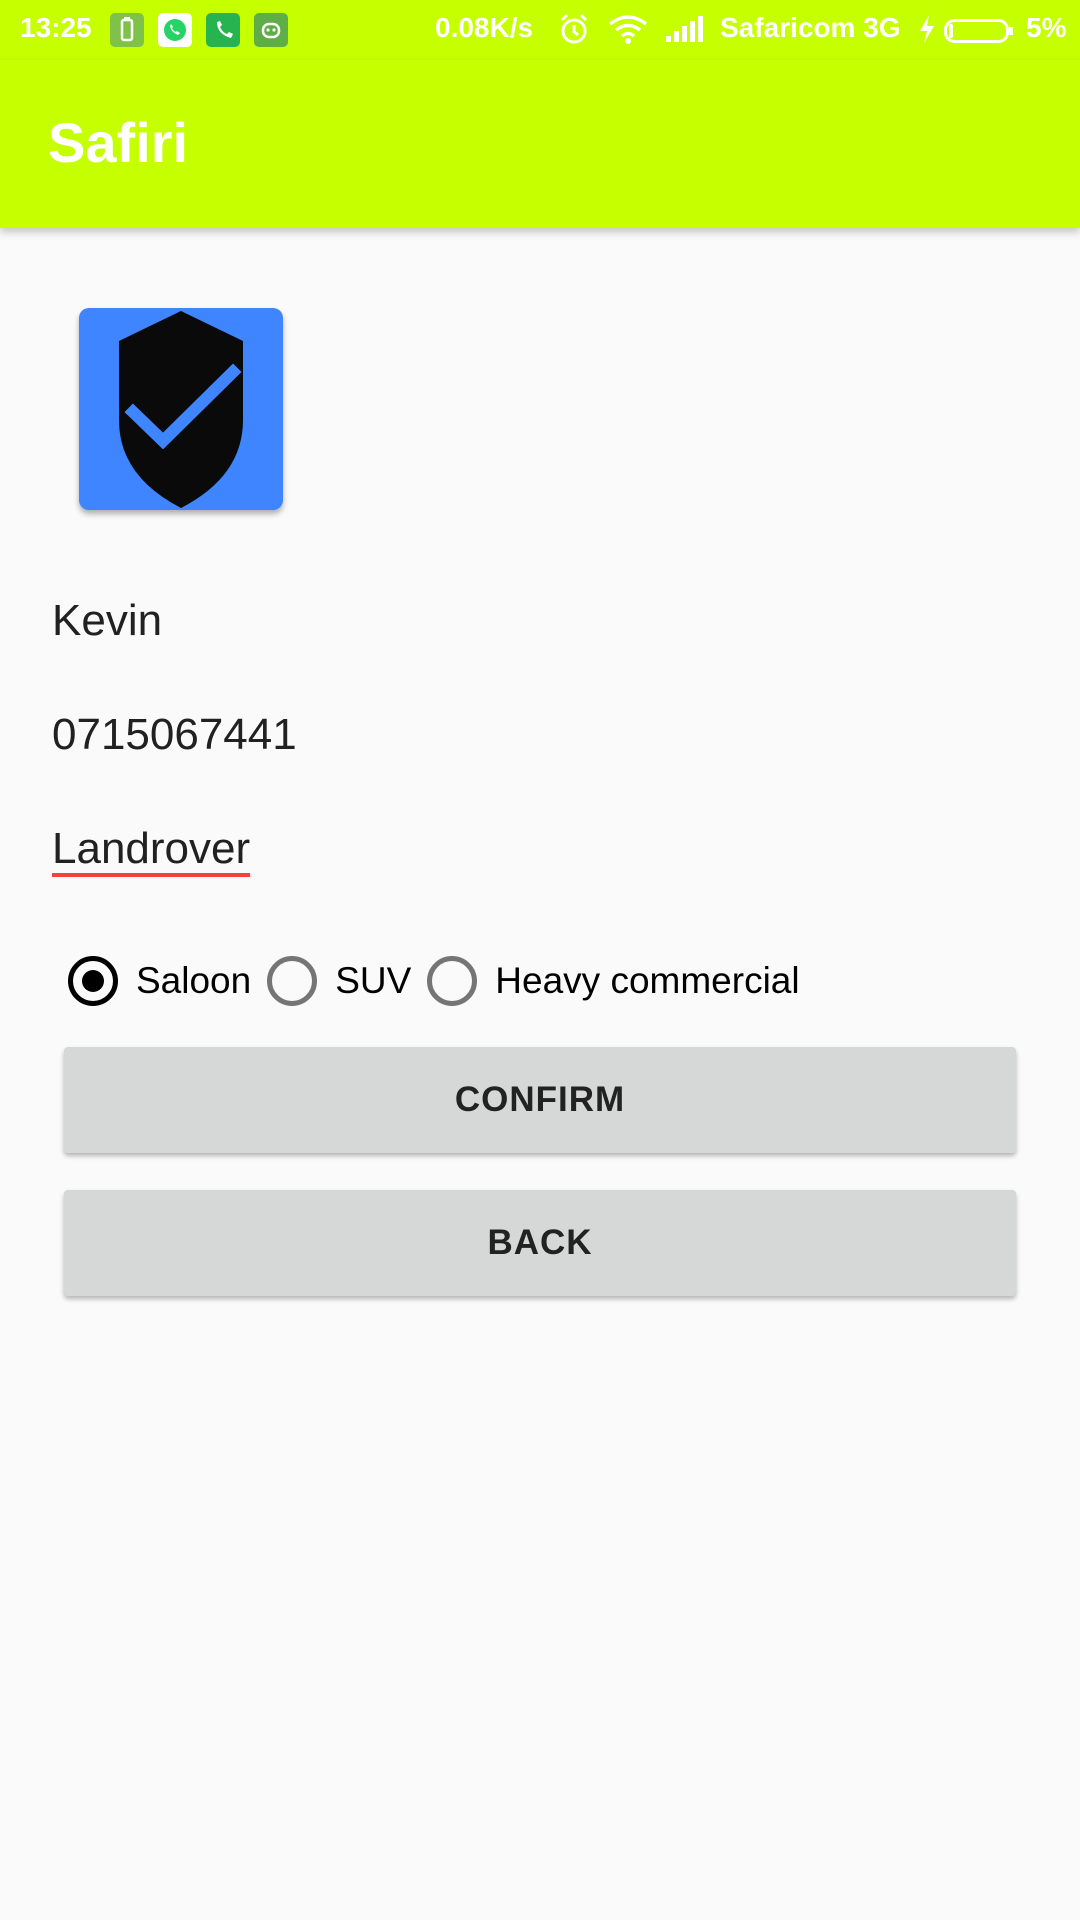  Describe the element at coordinates (927, 29) in the screenshot. I see `charging-bolt-icon` at that location.